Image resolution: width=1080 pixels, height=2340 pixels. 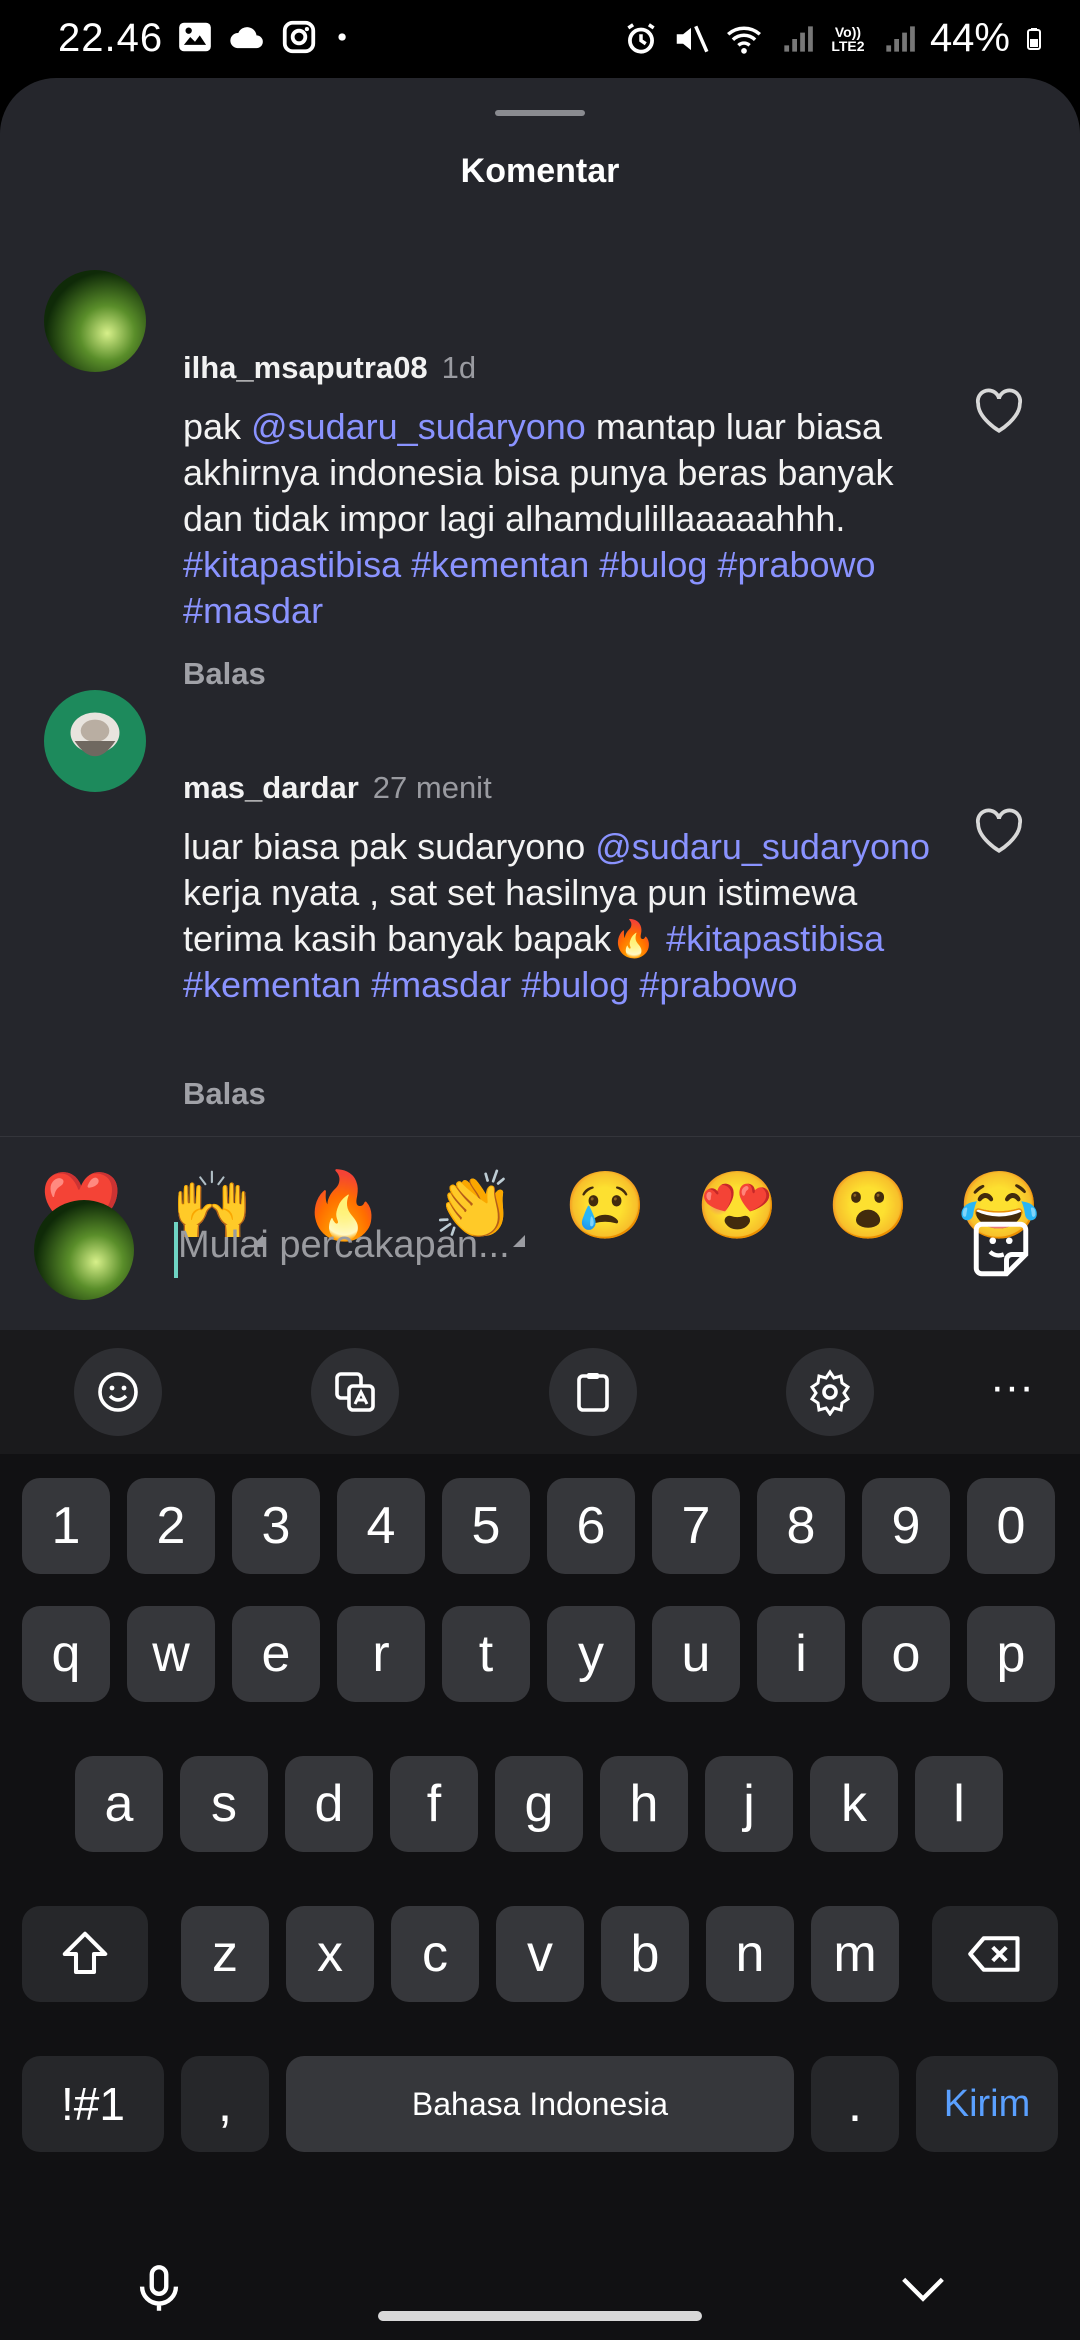 I want to click on period-key: ., so click(x=855, y=2104).